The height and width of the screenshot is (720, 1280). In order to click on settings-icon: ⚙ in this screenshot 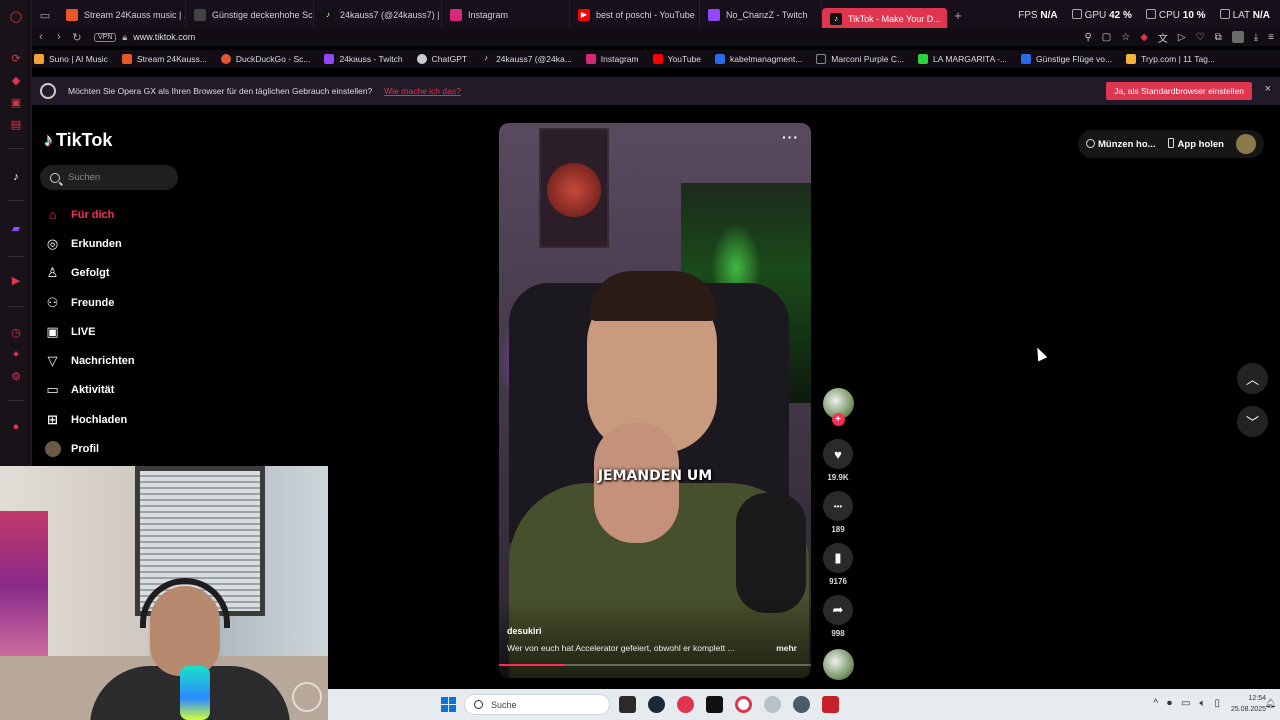, I will do `click(16, 377)`.